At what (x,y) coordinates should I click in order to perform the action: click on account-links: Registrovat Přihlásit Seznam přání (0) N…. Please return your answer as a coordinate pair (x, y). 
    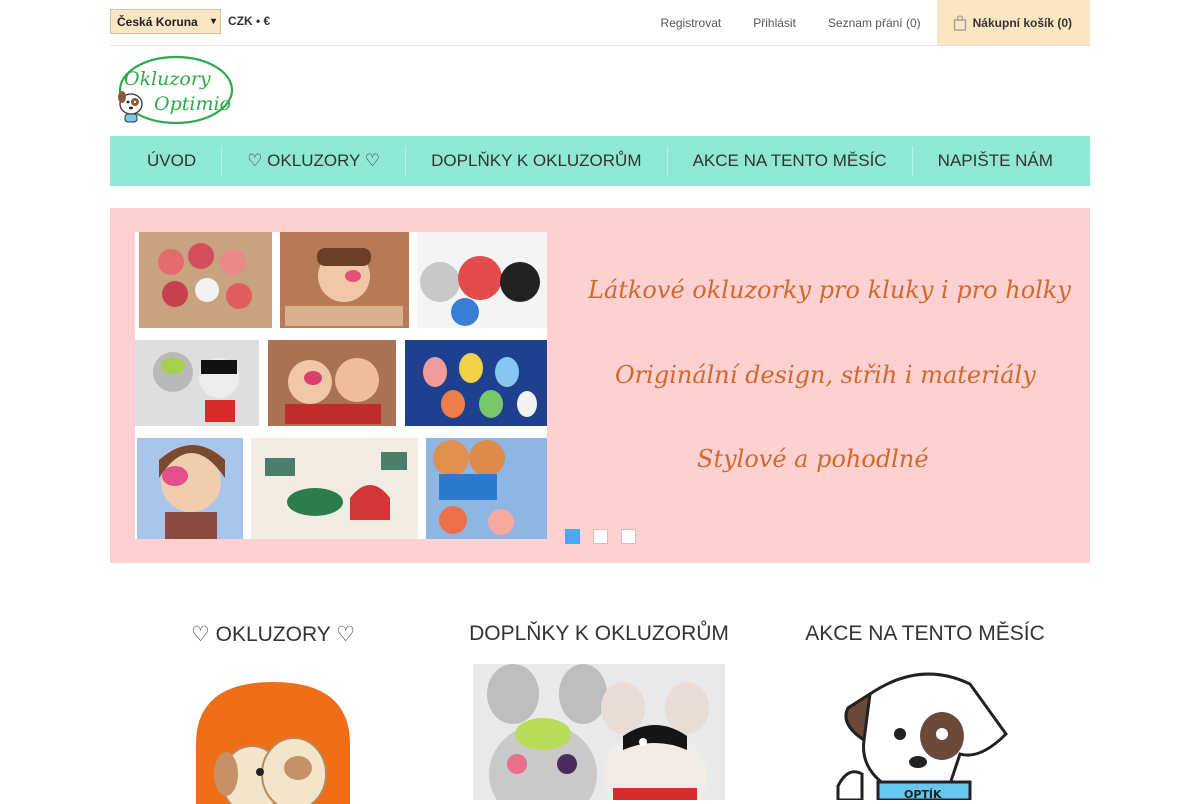
    Looking at the image, I should click on (867, 22).